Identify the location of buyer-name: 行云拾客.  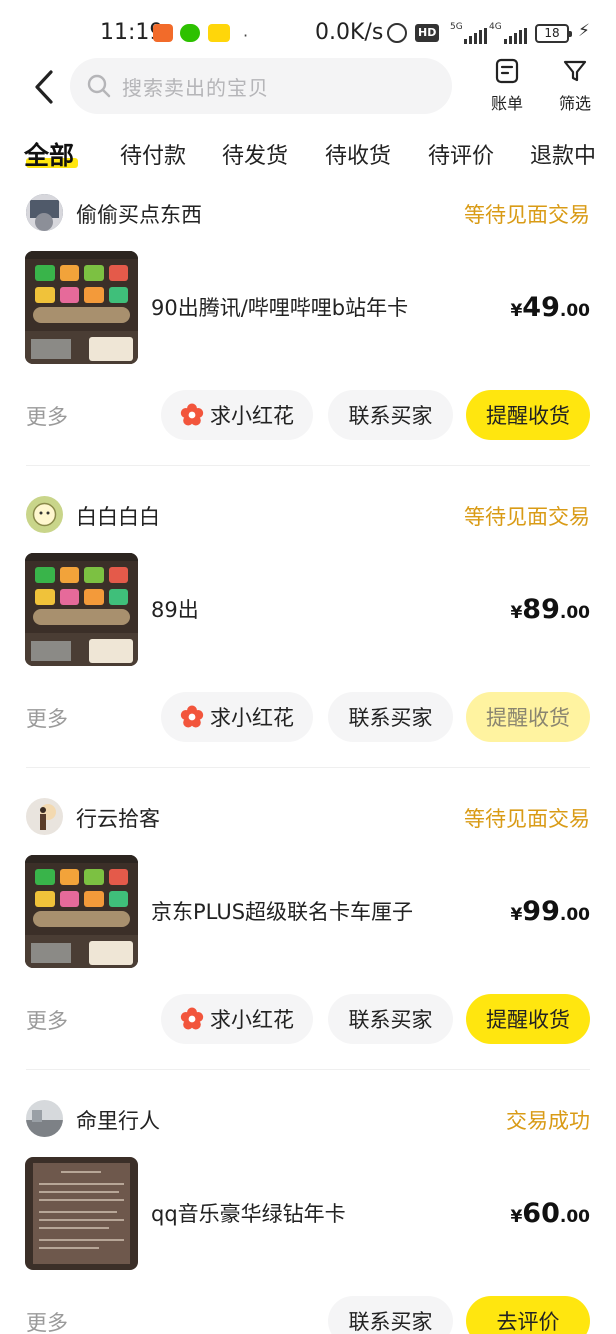
(118, 819).